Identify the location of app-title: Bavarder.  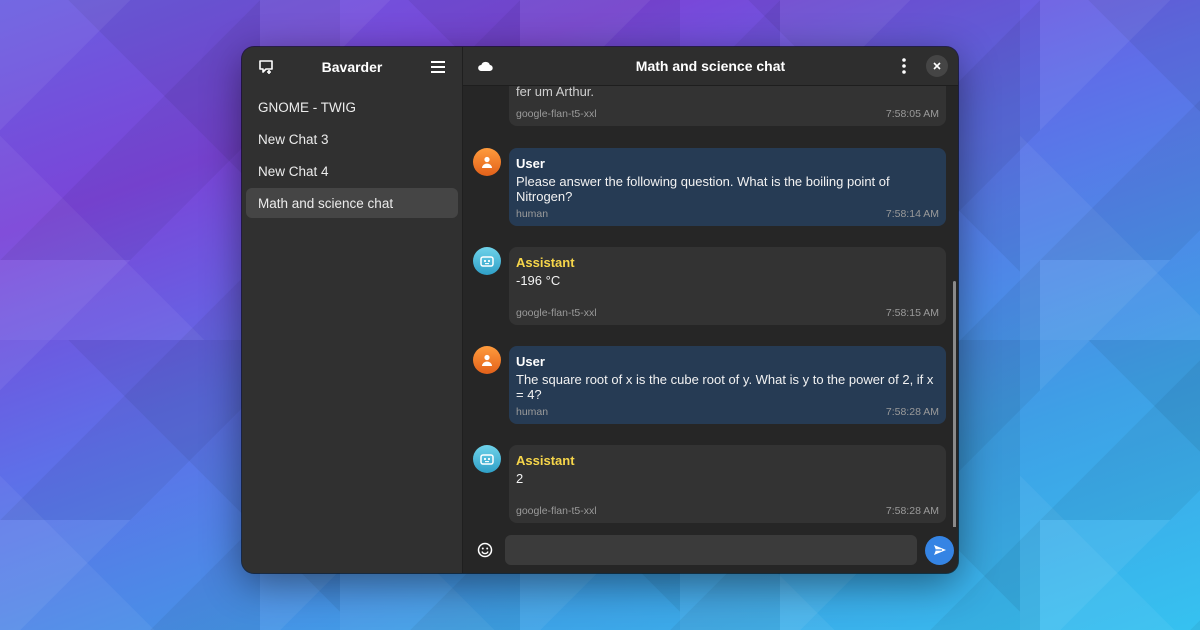
(352, 66).